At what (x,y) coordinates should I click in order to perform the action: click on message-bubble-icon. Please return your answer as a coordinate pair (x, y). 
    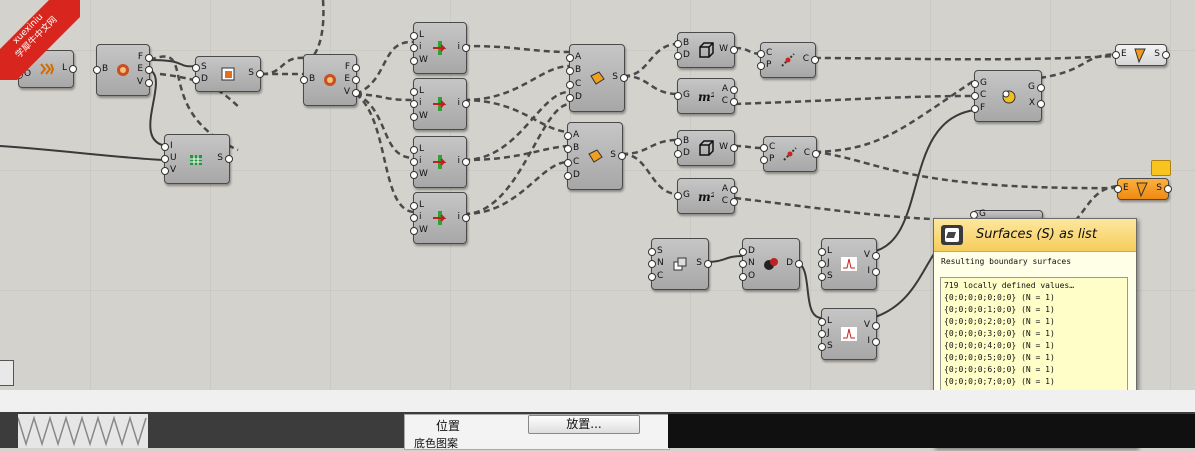
    Looking at the image, I should click on (1161, 168).